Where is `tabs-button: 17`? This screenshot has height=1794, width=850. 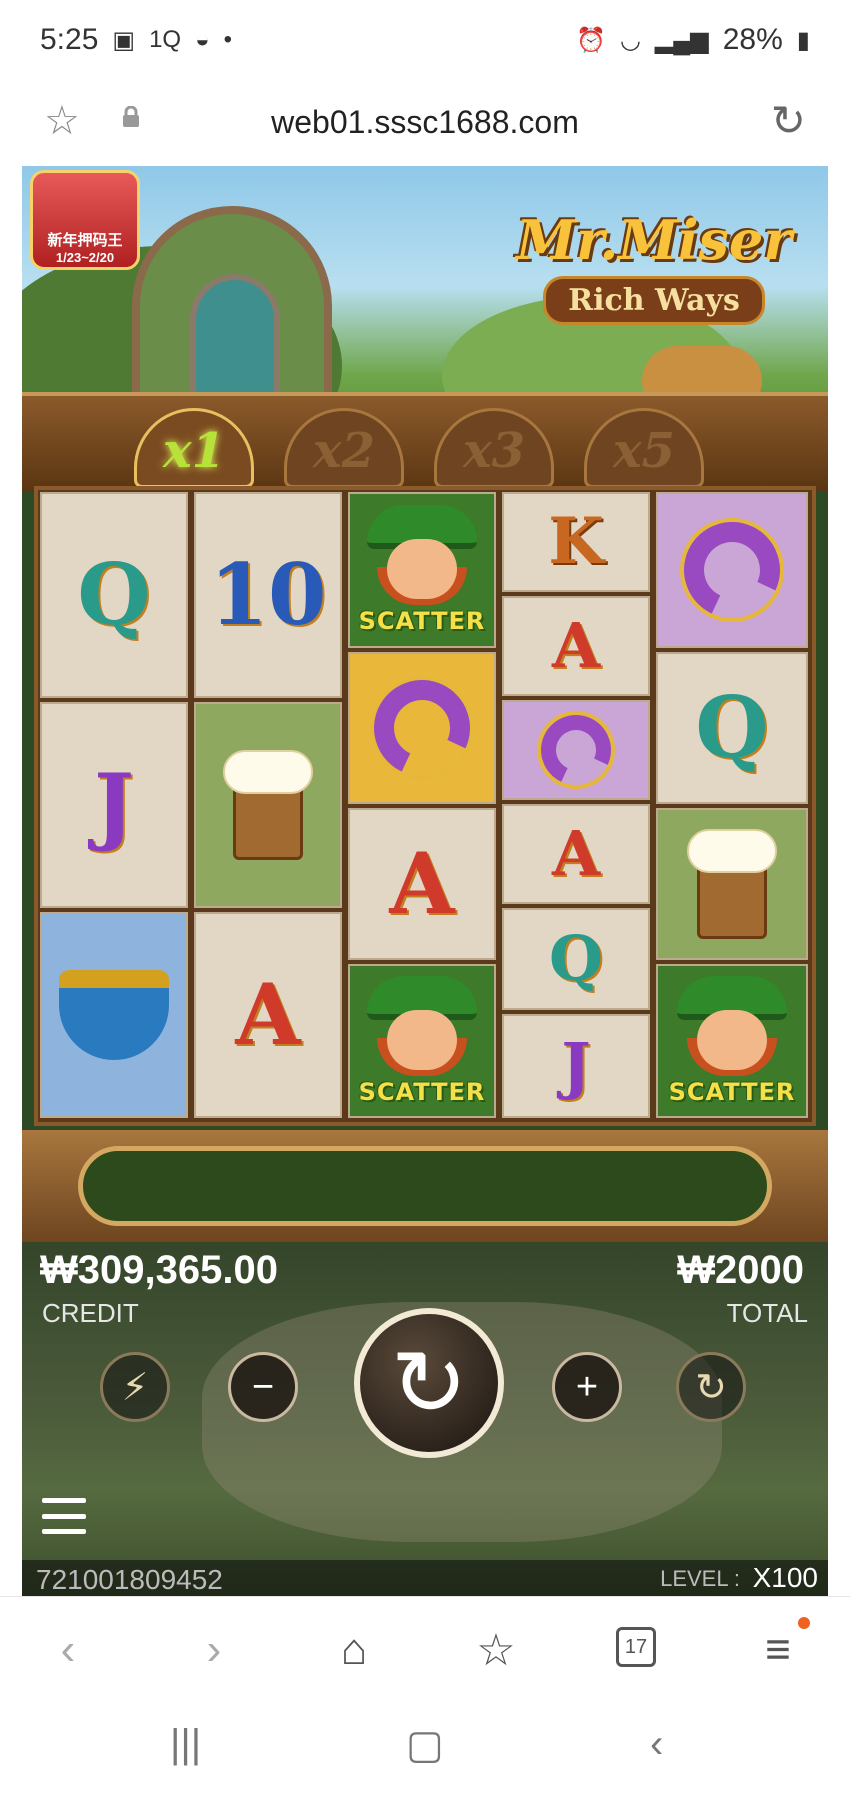 tabs-button: 17 is located at coordinates (636, 1647).